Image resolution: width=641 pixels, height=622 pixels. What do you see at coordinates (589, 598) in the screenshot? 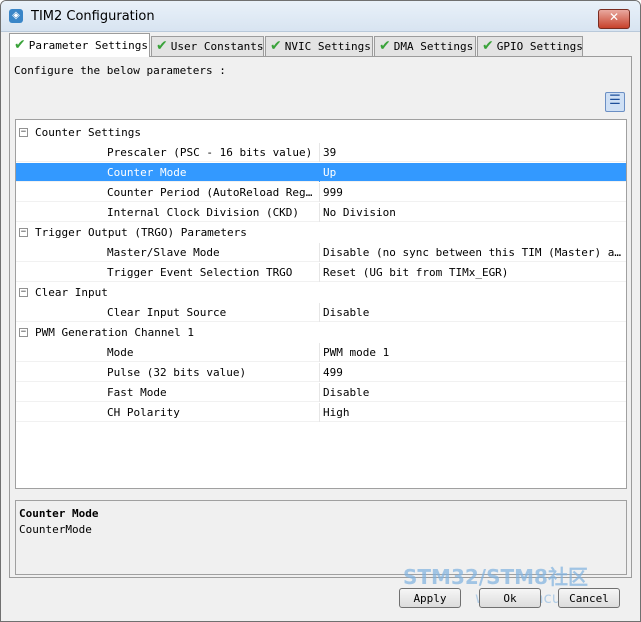
I see `cancel-button: Cancel` at bounding box center [589, 598].